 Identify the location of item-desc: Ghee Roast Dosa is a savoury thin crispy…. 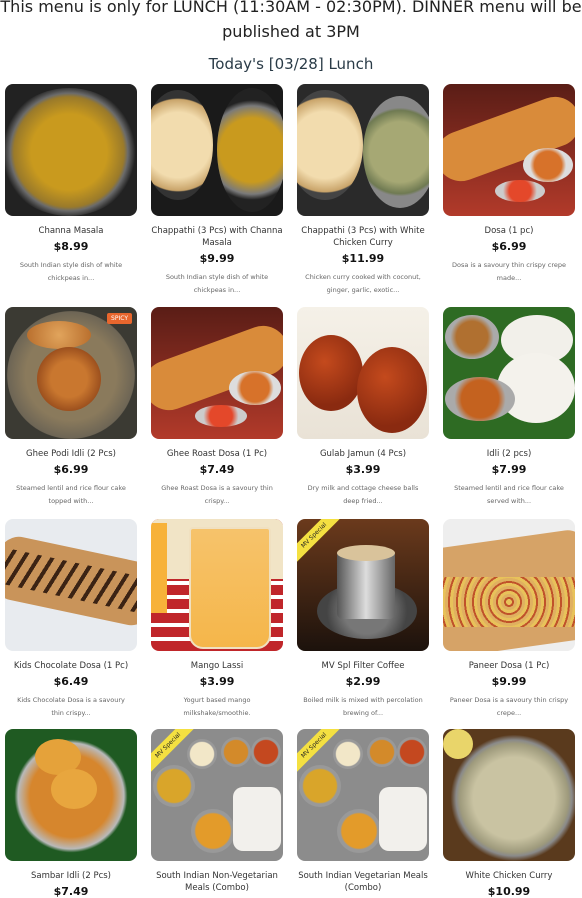
(217, 494).